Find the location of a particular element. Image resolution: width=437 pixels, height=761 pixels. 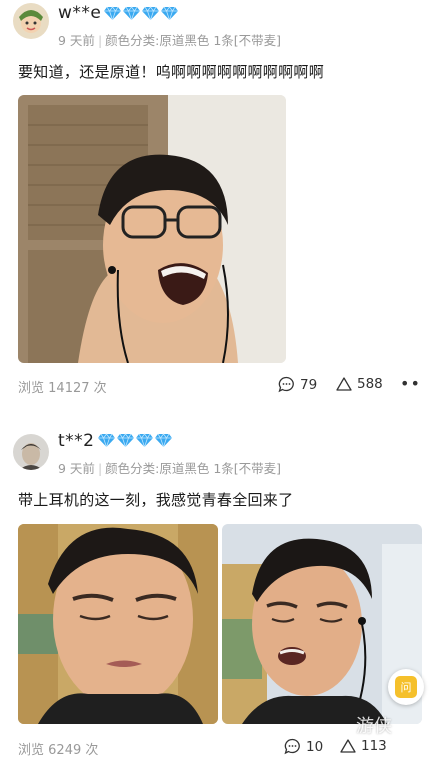

view-count: 浏览 6249 次 is located at coordinates (58, 748).